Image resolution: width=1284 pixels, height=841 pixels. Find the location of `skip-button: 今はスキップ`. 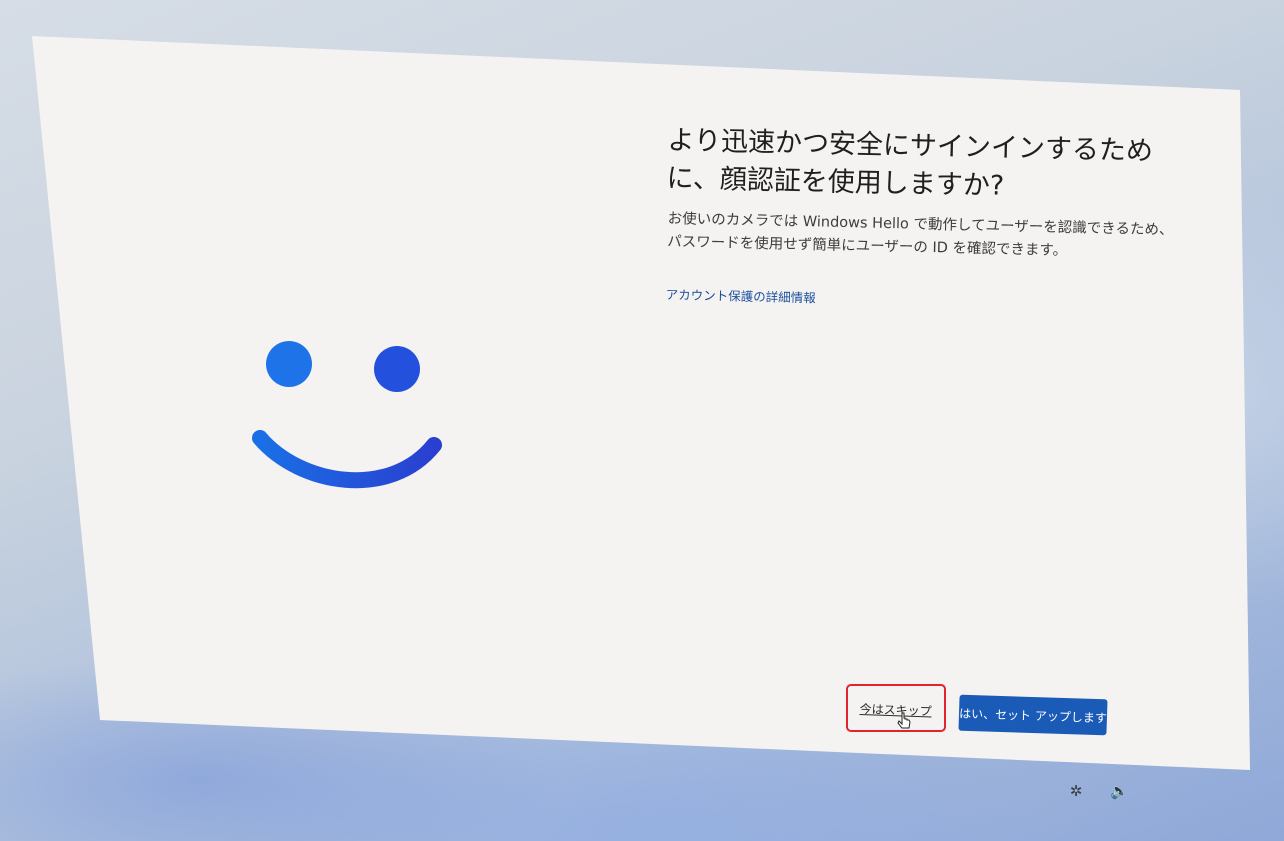

skip-button: 今はスキップ is located at coordinates (896, 708).